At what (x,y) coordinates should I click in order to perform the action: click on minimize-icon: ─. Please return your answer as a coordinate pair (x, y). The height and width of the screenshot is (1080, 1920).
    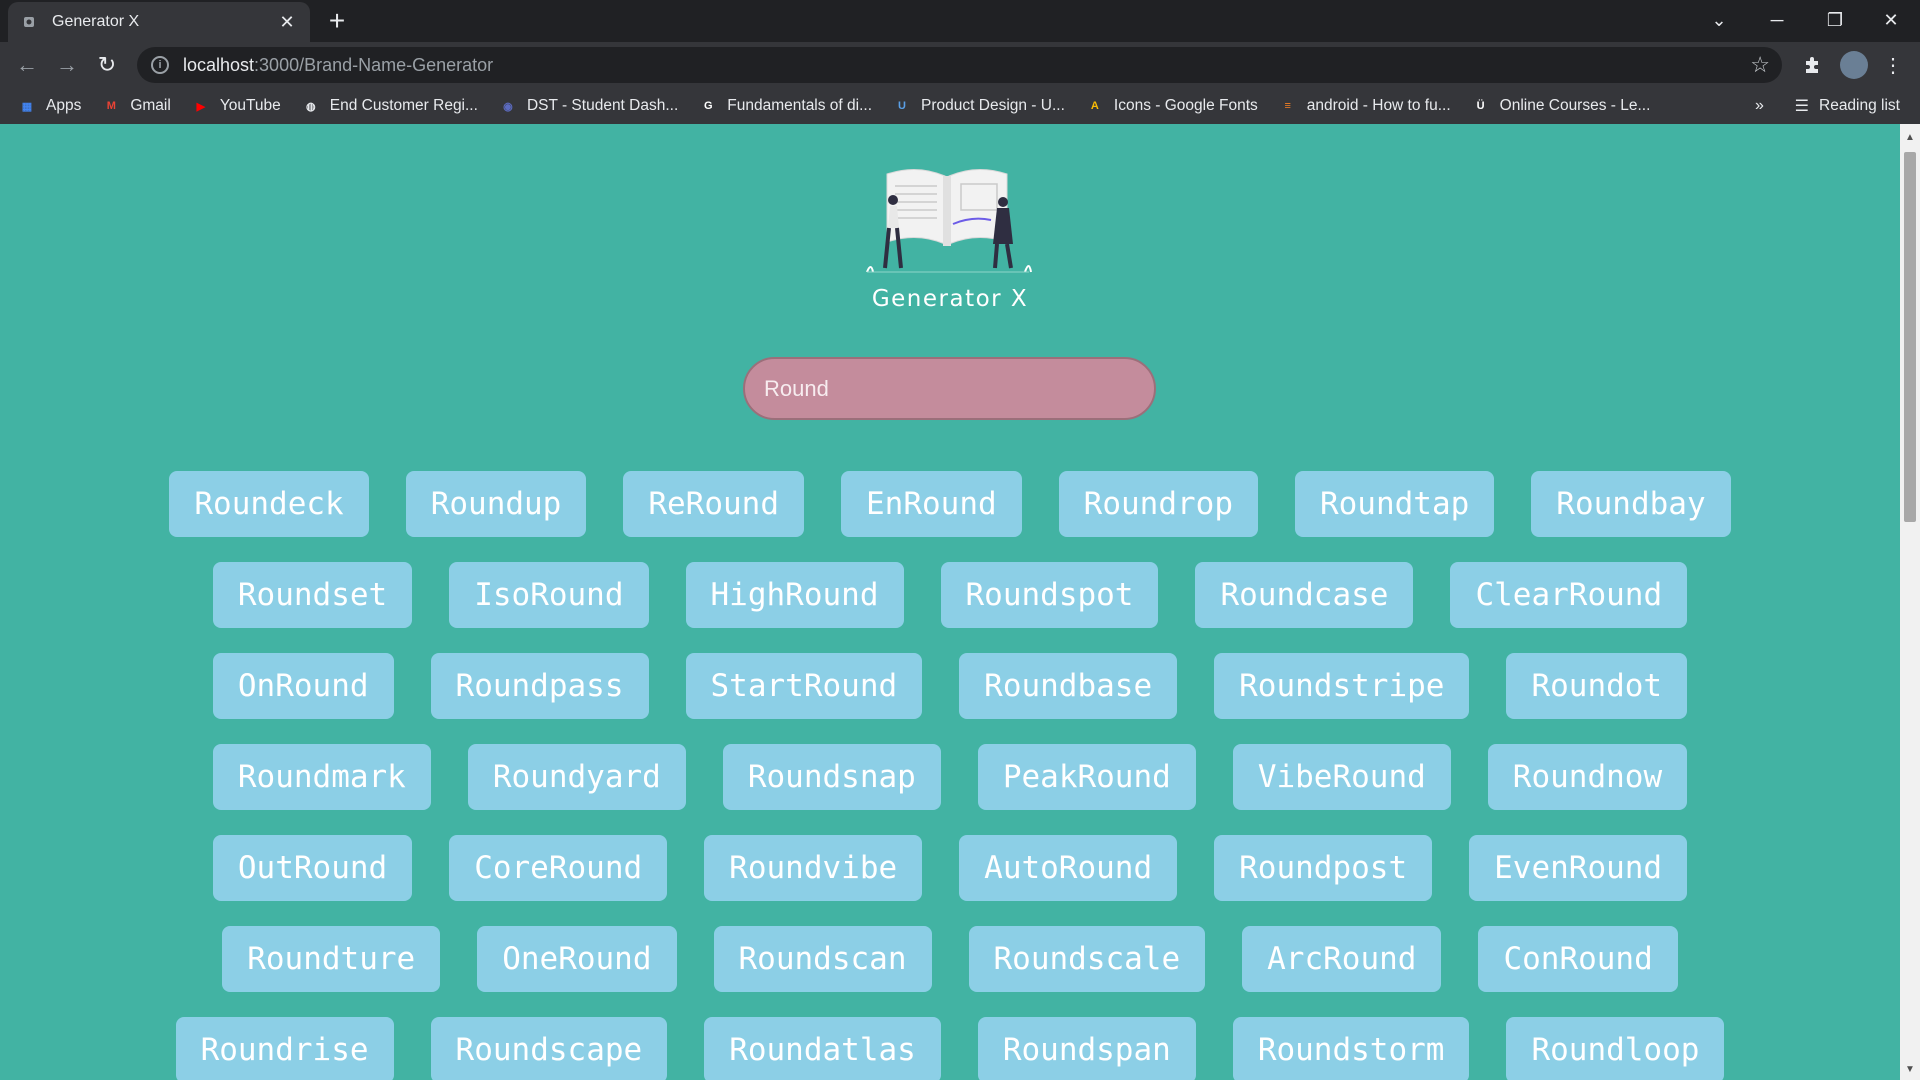
    Looking at the image, I should click on (1777, 20).